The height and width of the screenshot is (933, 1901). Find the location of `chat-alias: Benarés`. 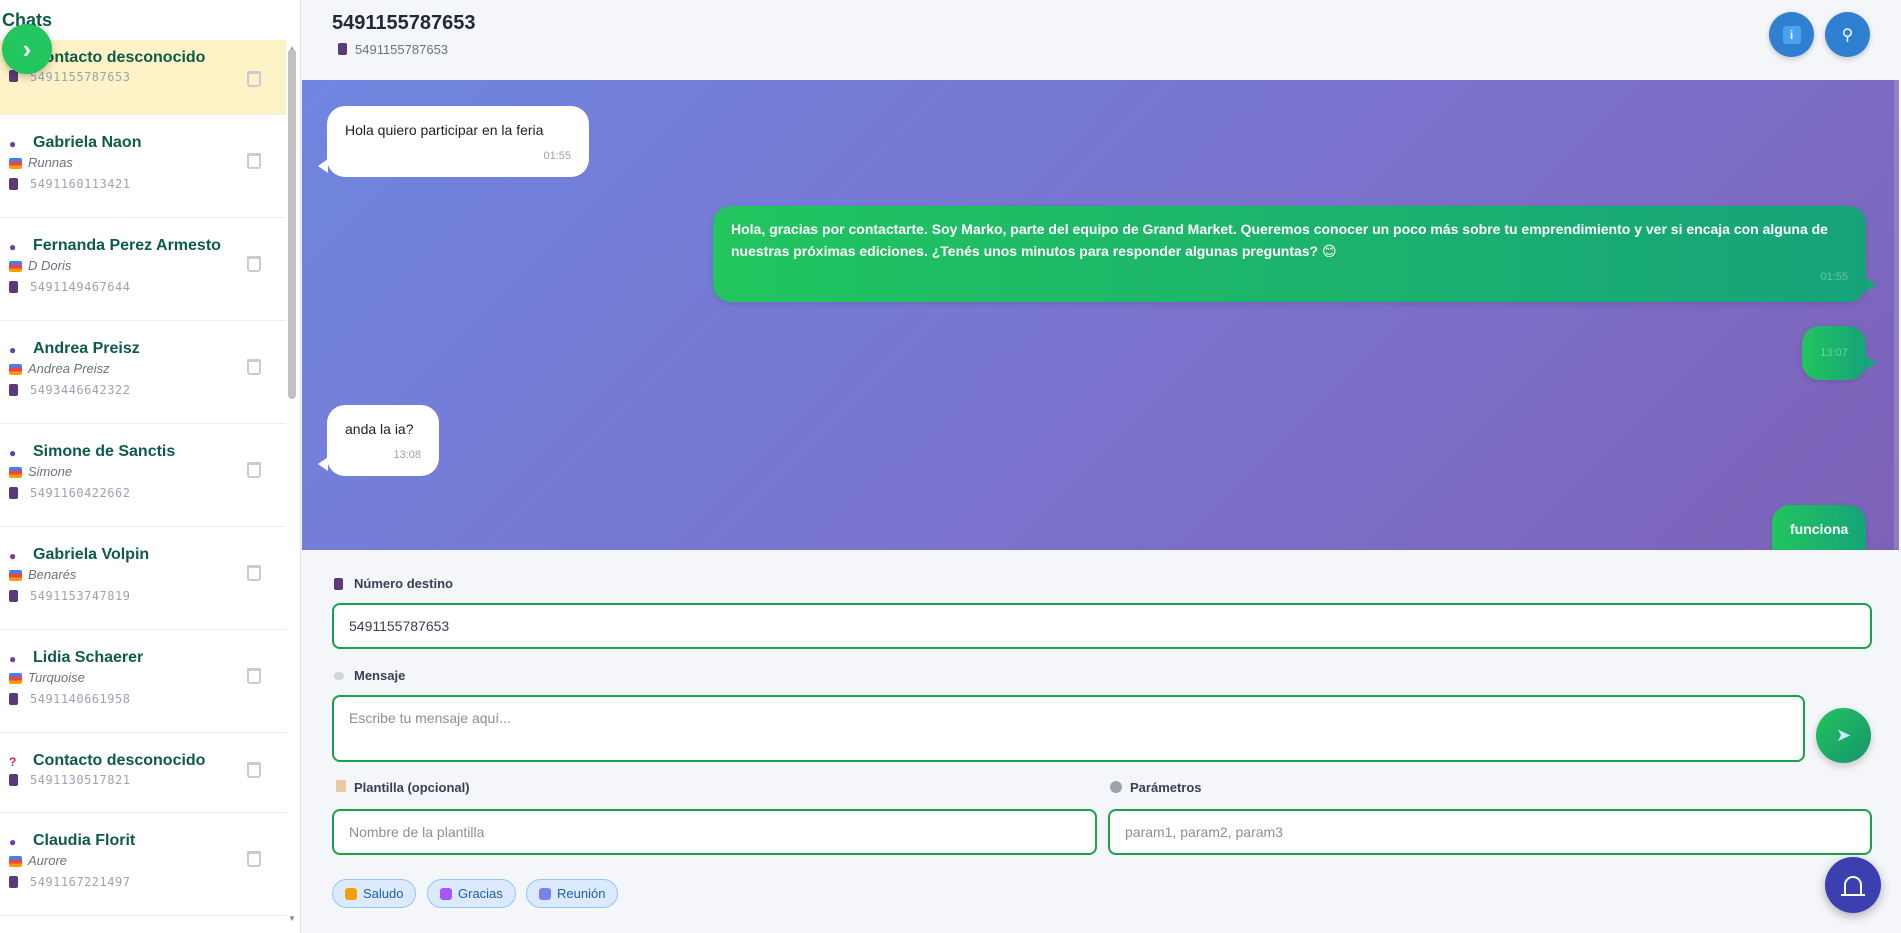

chat-alias: Benarés is located at coordinates (52, 574).